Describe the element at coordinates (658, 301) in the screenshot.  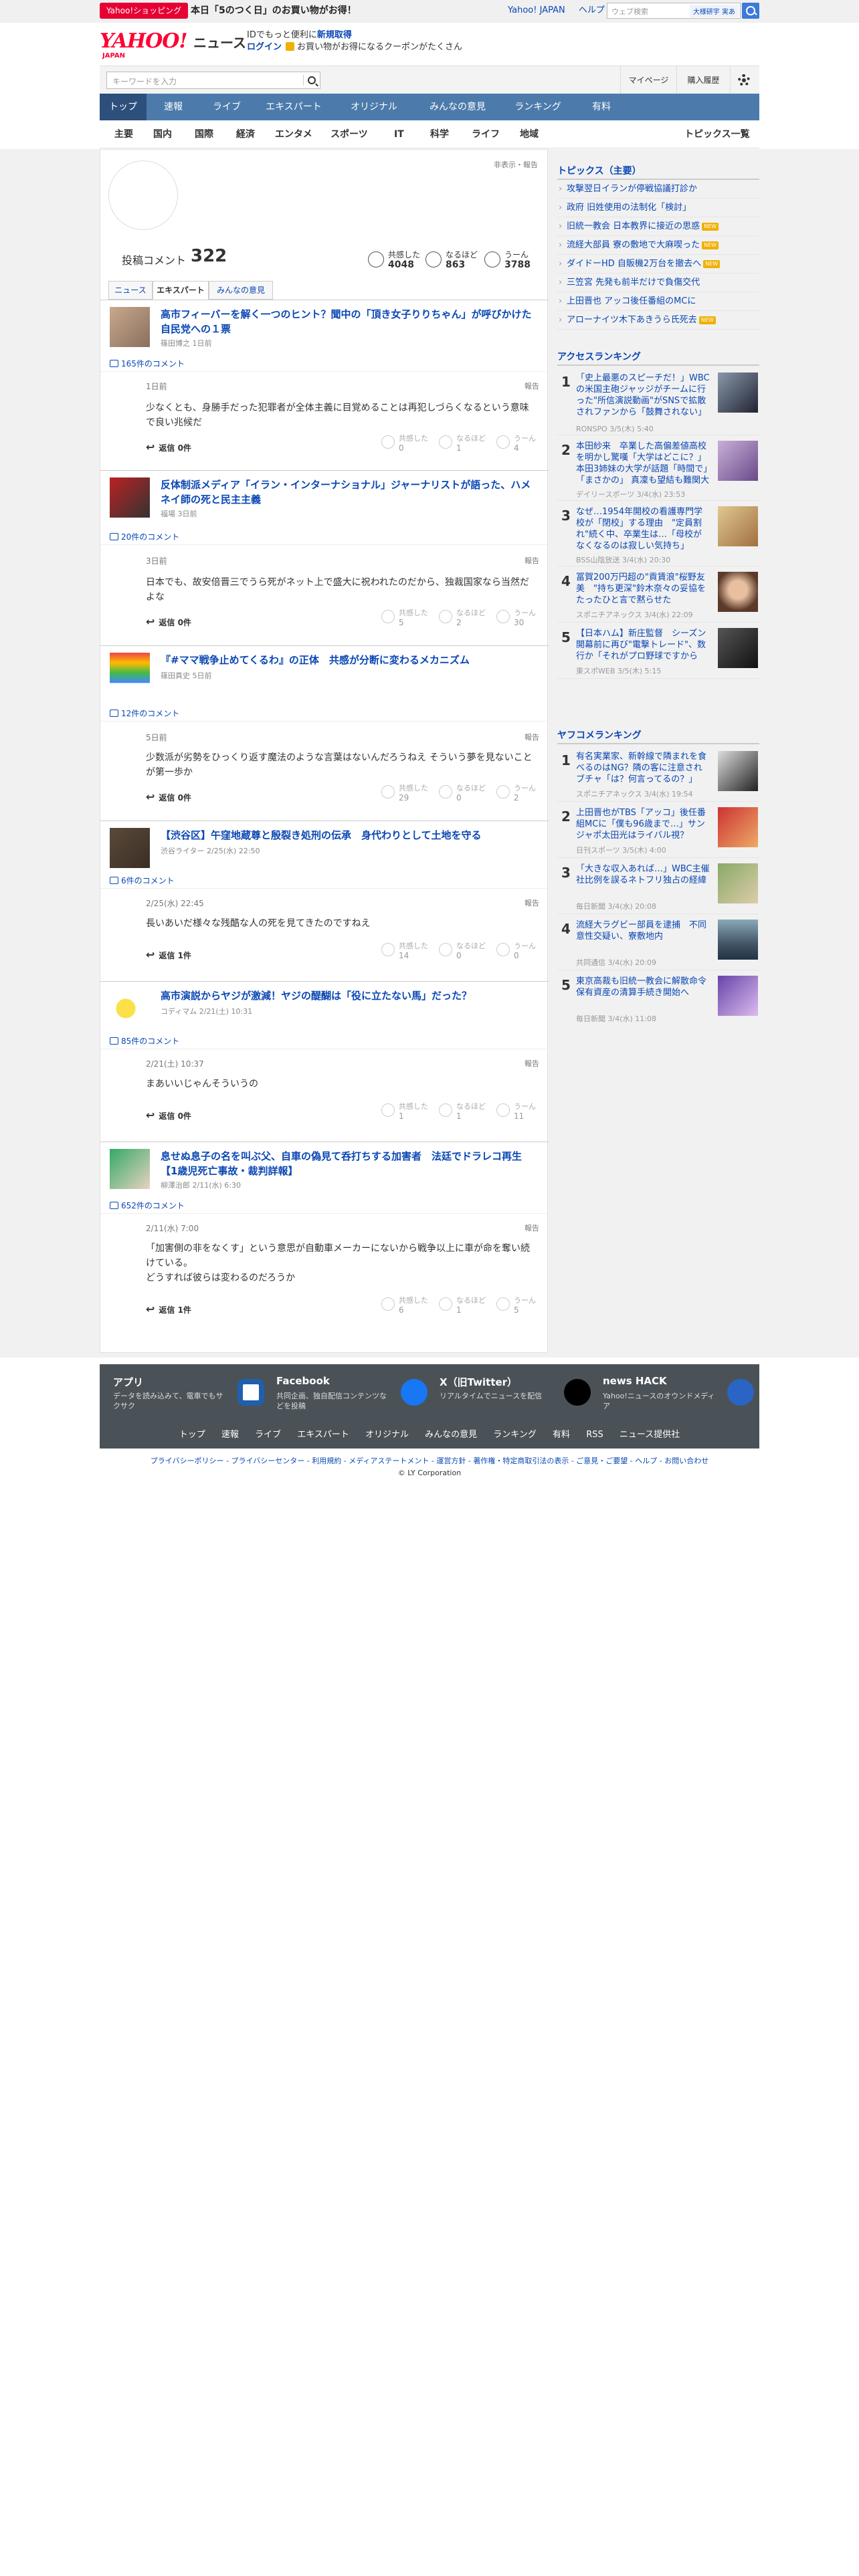
I see `topic-item: 上田晋也 アッコ後任番組のMCに` at that location.